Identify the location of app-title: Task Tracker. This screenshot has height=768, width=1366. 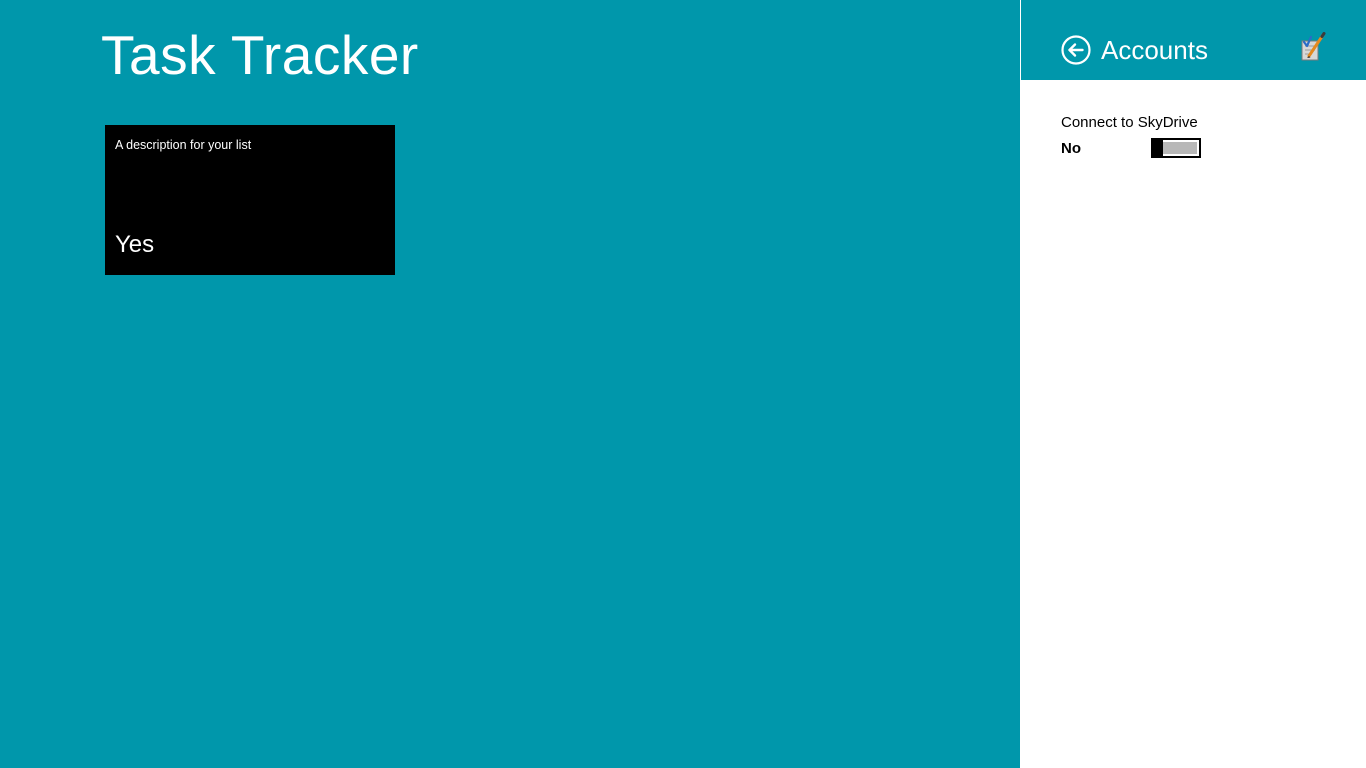
(260, 55).